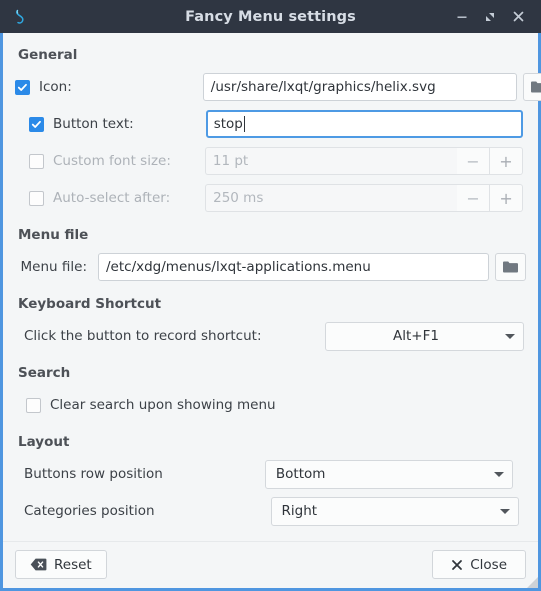 This screenshot has width=541, height=591. Describe the element at coordinates (473, 161) in the screenshot. I see `custom-font-size-decrement: −` at that location.